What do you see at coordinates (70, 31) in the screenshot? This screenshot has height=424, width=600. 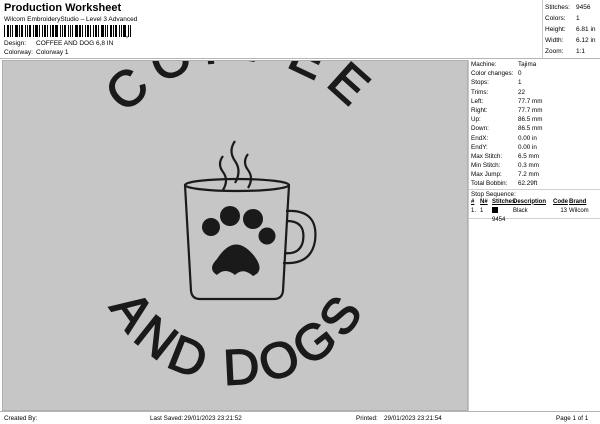 I see `design-barcode` at bounding box center [70, 31].